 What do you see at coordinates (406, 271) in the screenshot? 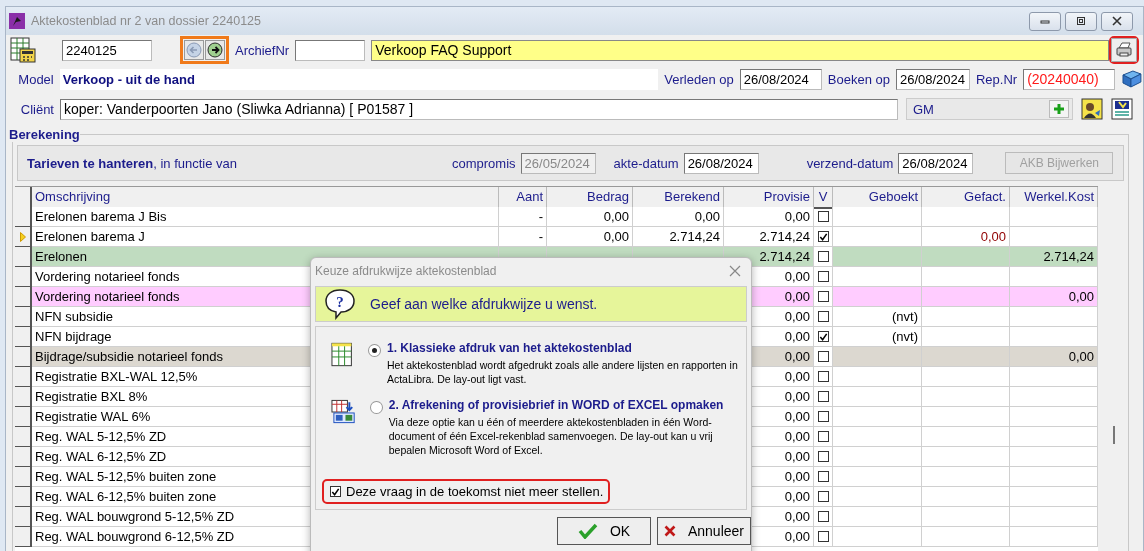
I see `dialog-title: Keuze afdrukwijze aktekostenblad` at bounding box center [406, 271].